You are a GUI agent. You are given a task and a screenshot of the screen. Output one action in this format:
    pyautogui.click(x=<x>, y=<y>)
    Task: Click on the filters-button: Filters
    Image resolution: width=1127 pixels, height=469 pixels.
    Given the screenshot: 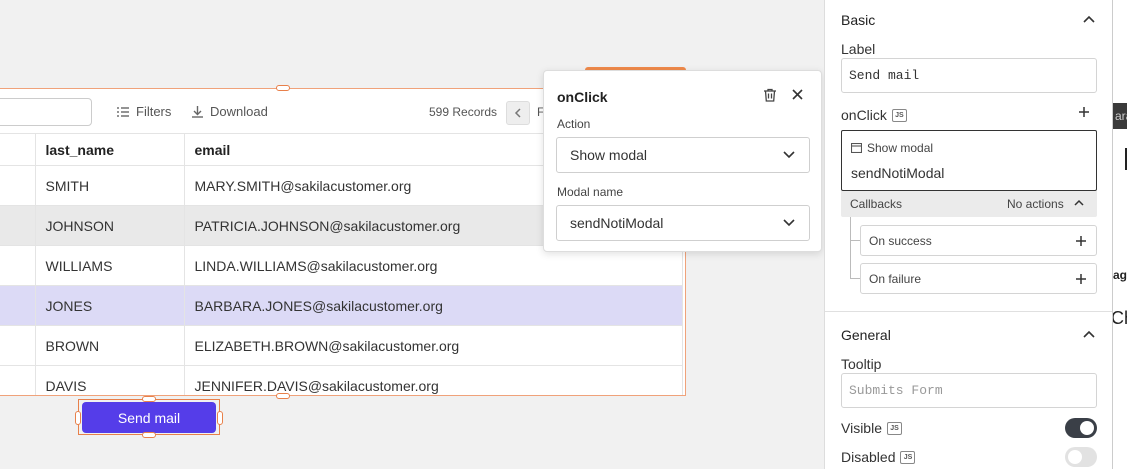 What is the action you would take?
    pyautogui.click(x=143, y=111)
    